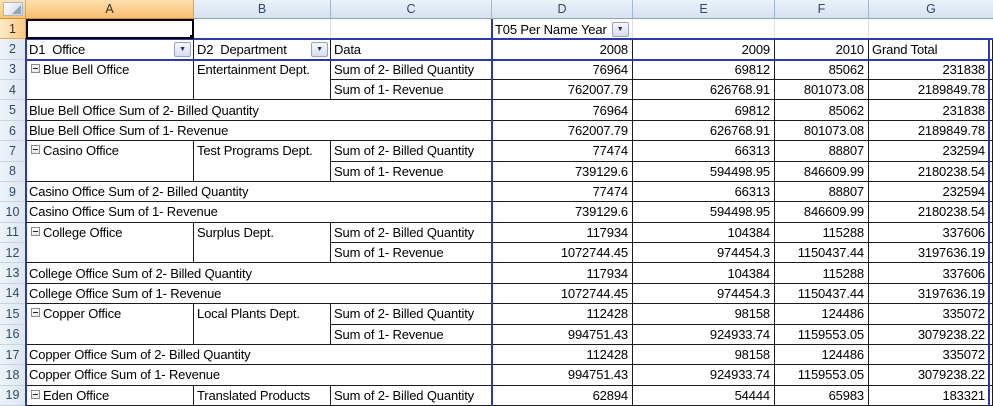  I want to click on subtotal-label-cell: Copper Office Sum of 2- Billed Quantity, so click(259, 355).